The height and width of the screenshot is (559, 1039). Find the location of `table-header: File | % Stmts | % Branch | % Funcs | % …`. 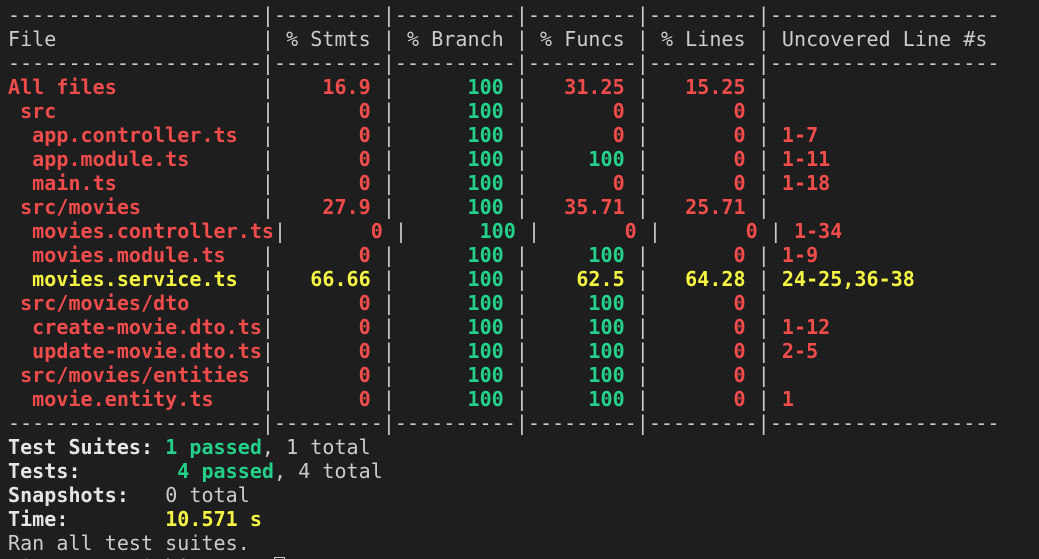

table-header: File | % Stmts | % Branch | % Funcs | % … is located at coordinates (497, 39).